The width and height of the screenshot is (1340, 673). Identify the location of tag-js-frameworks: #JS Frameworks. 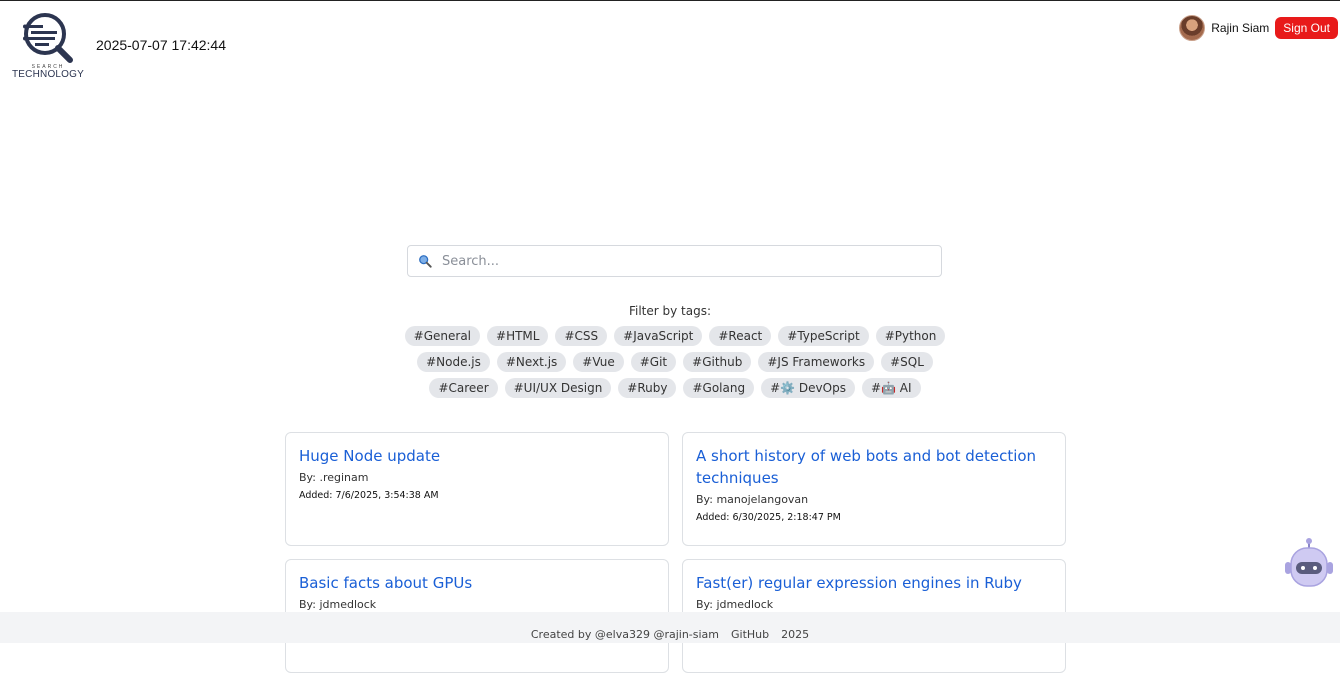
(816, 362).